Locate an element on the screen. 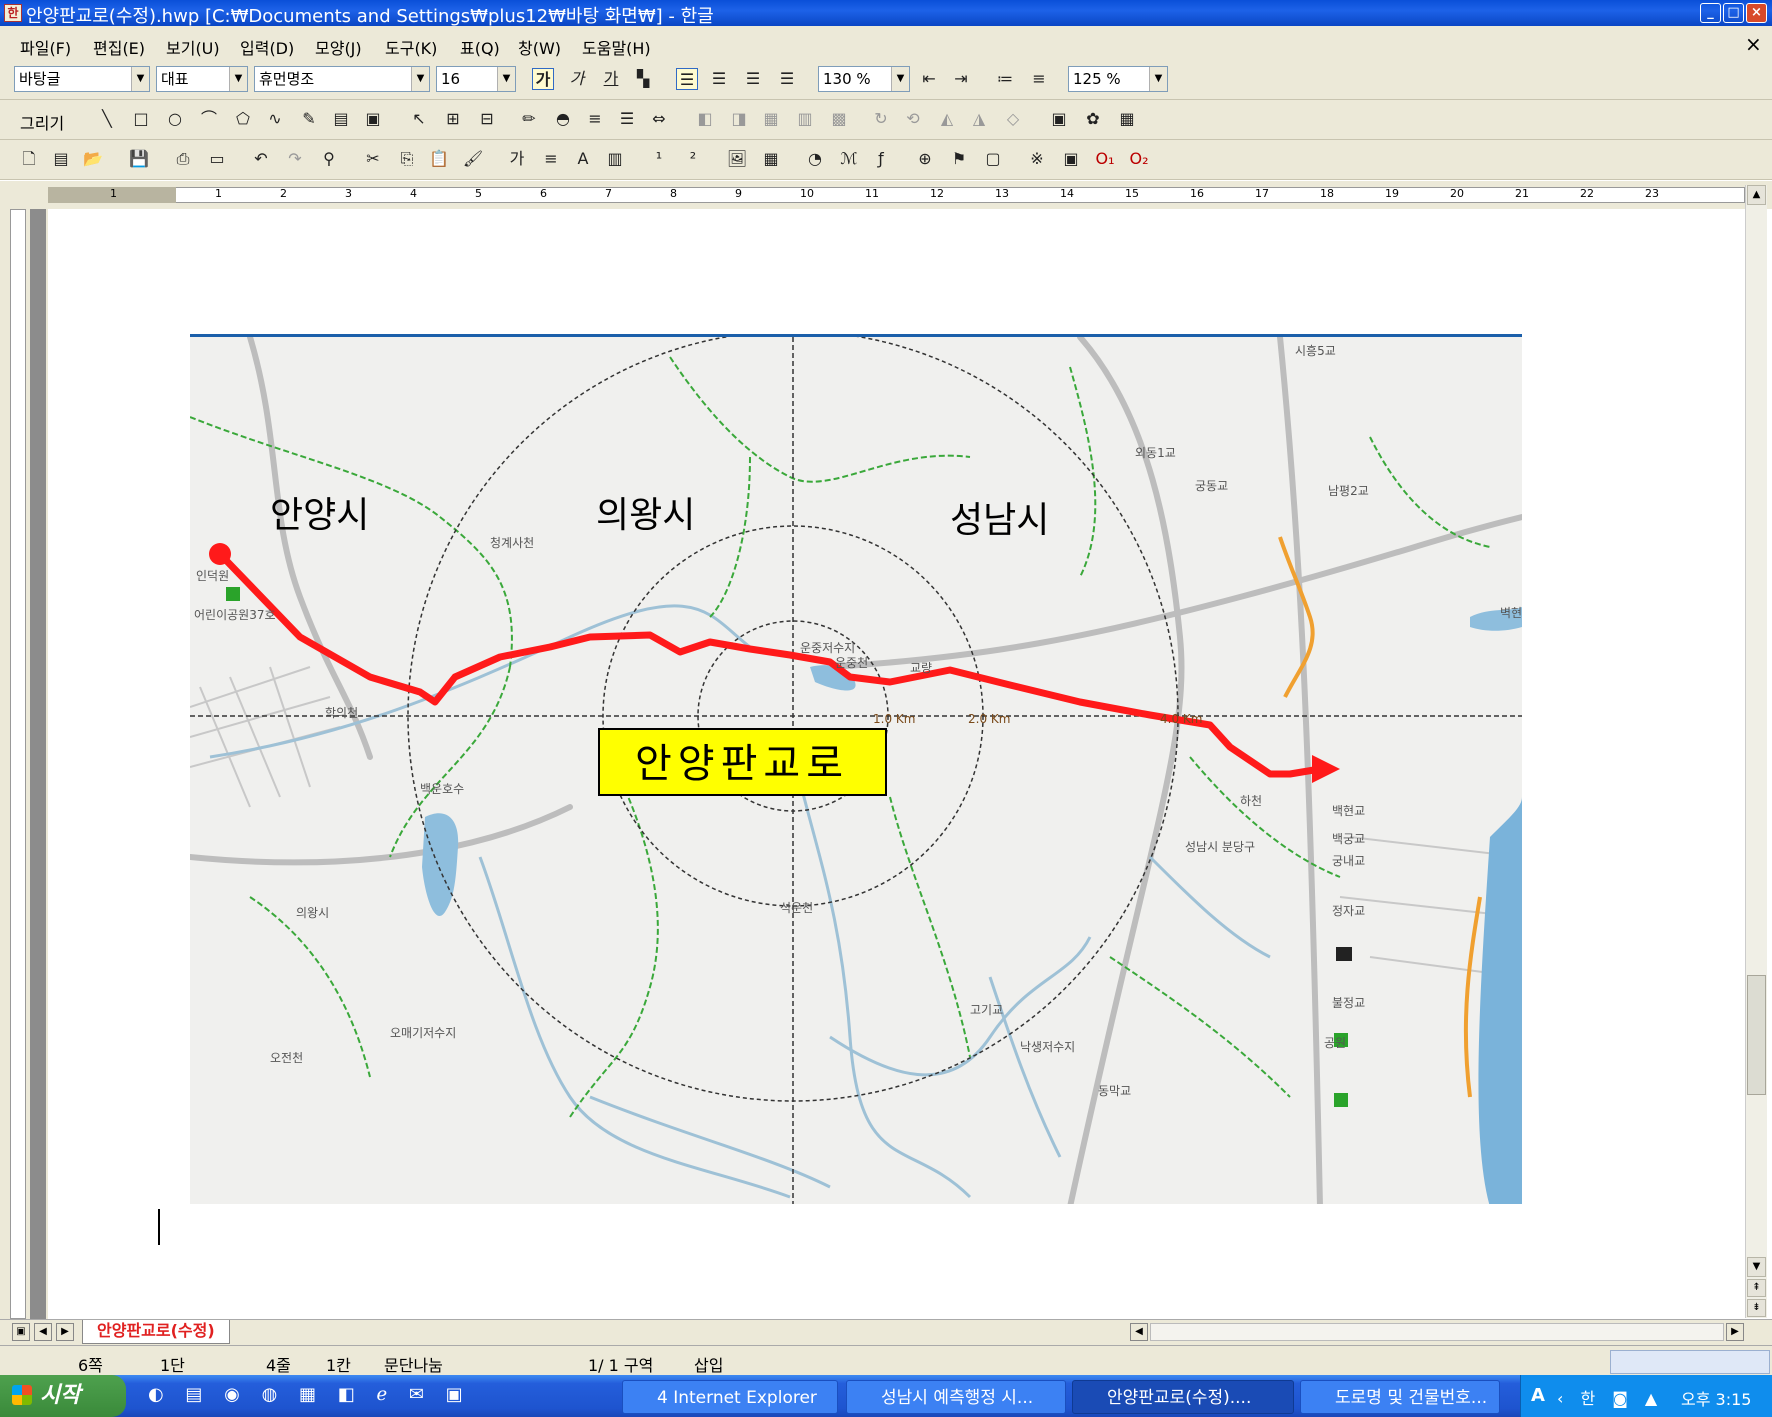  line-spacing-select: 130 % ▼ is located at coordinates (864, 79).